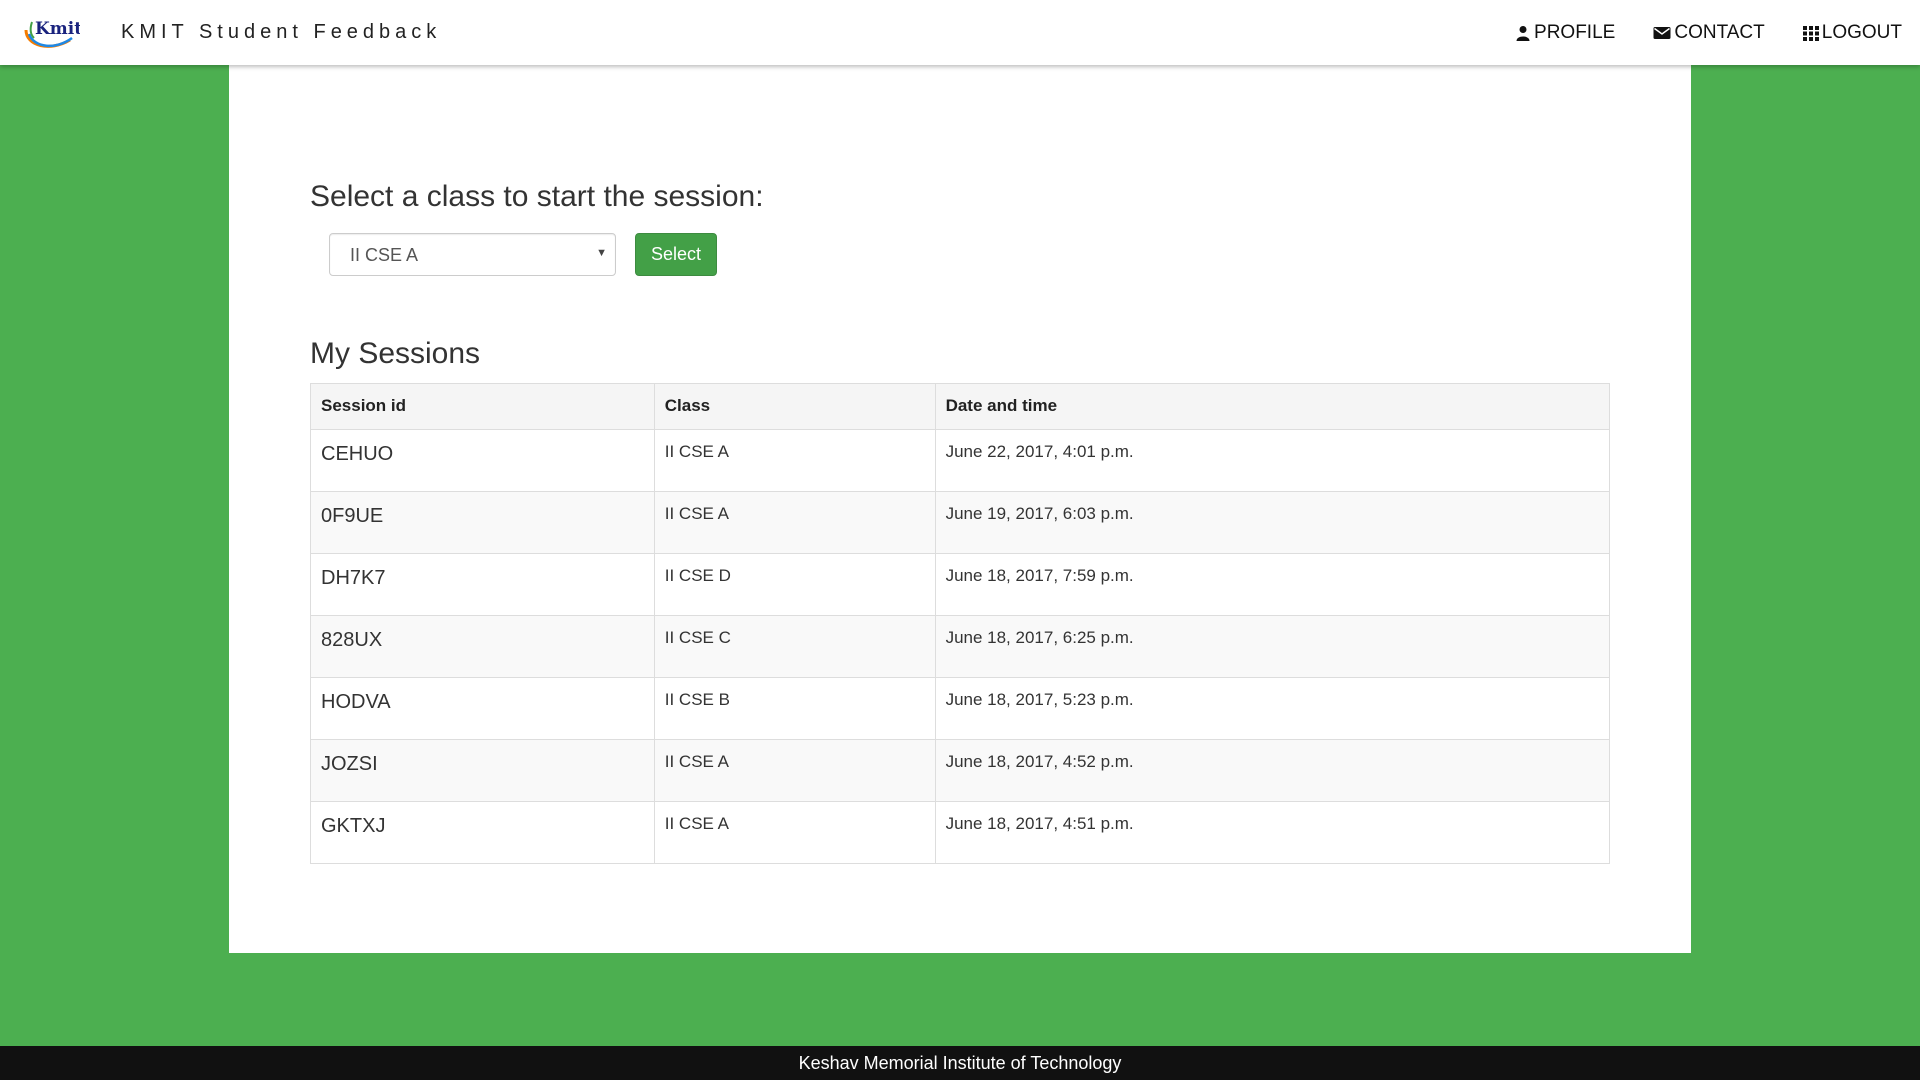 The width and height of the screenshot is (1920, 1080). I want to click on table-row: DH7K7 II CSE D June 18, 2017, 7:59 p.m., so click(960, 584).